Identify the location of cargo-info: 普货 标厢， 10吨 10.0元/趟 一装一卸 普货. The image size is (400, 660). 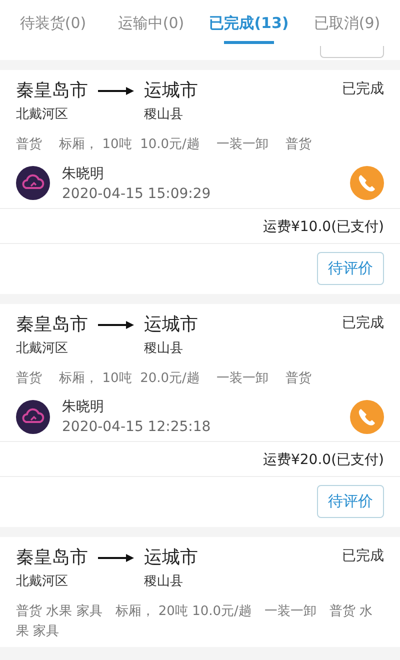
(164, 145).